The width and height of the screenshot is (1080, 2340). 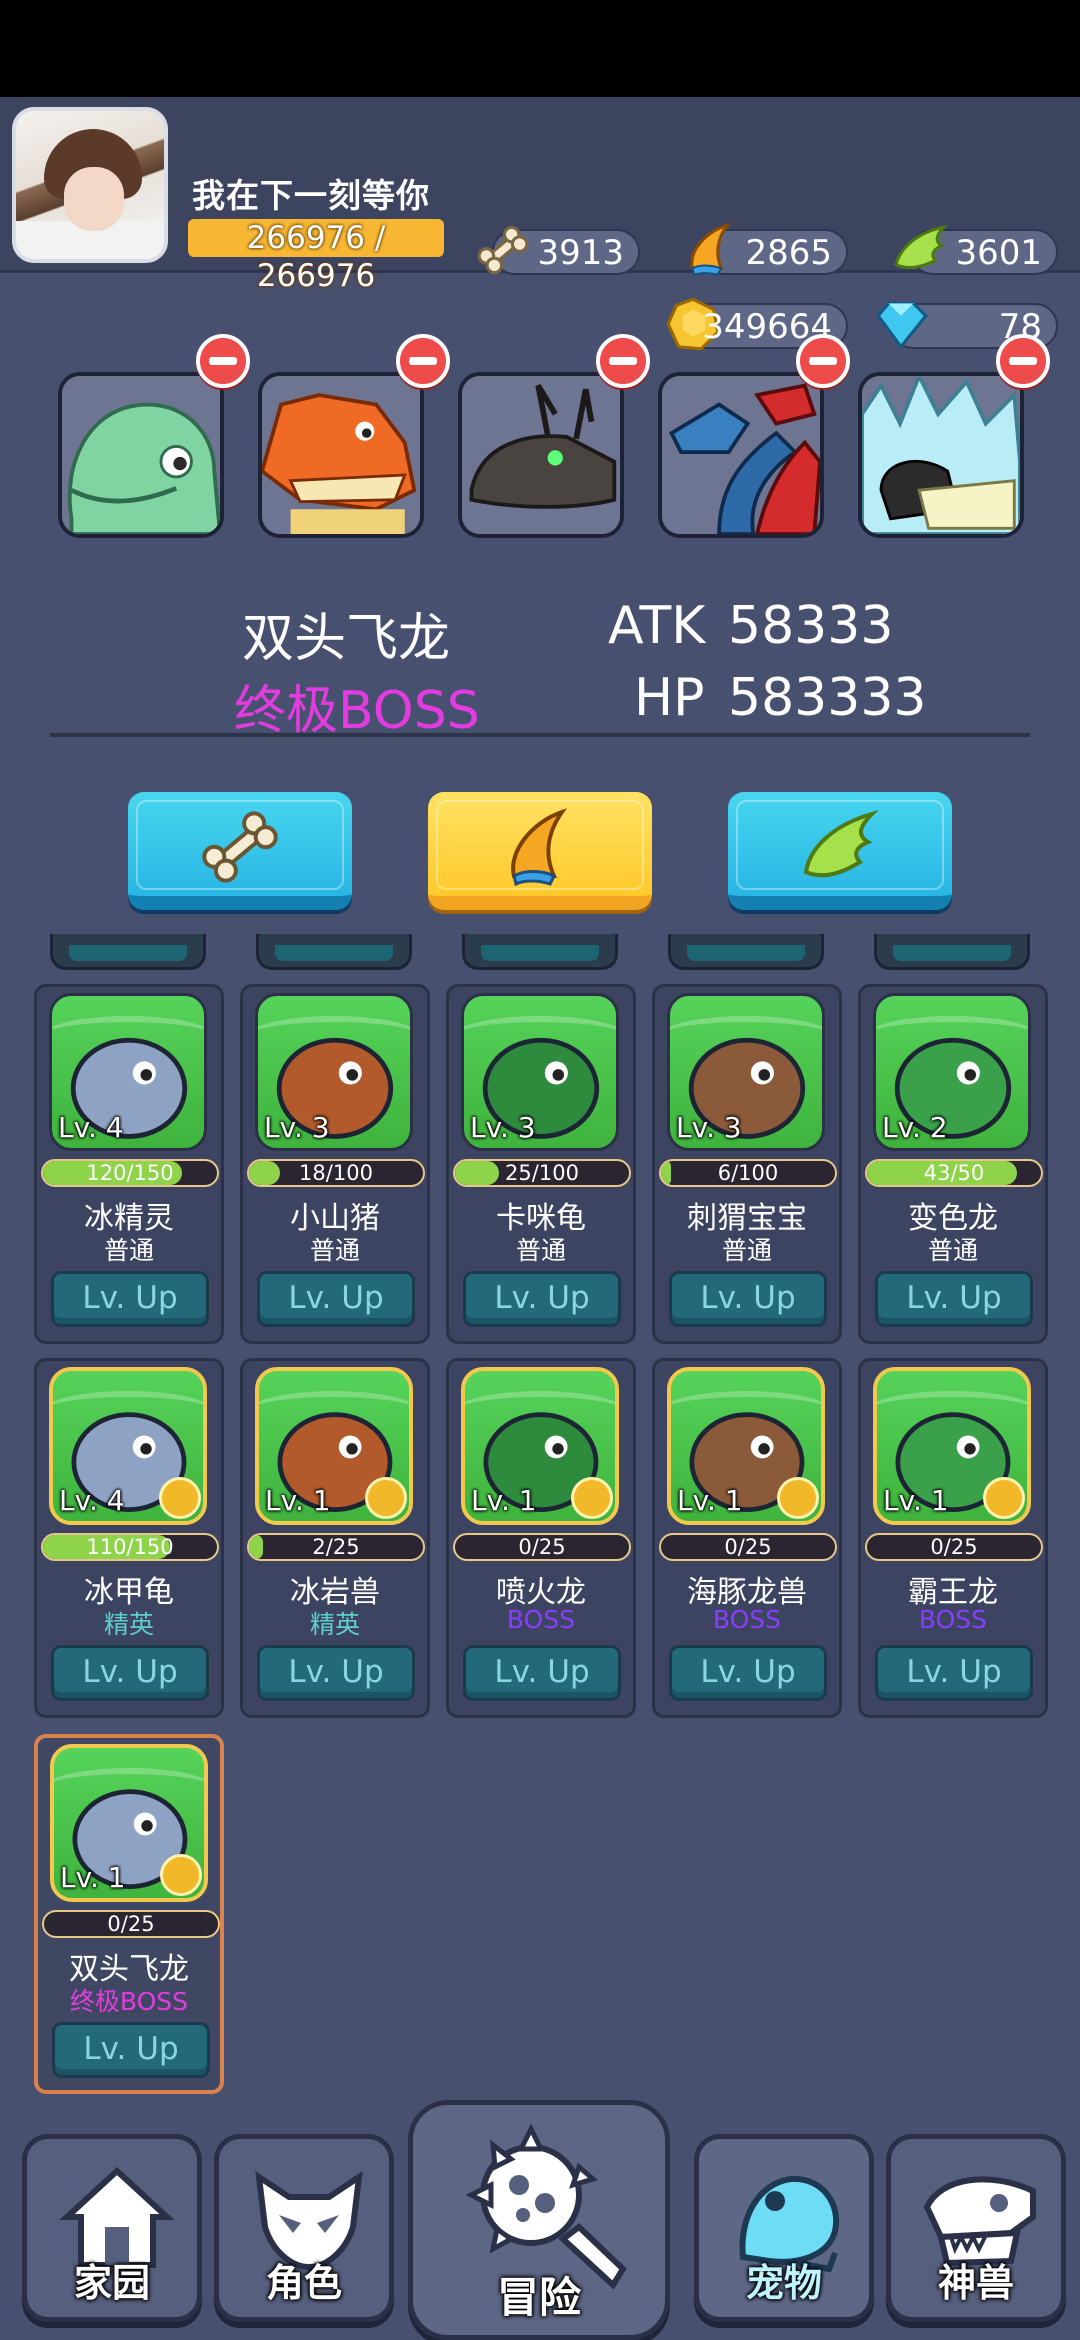 What do you see at coordinates (539, 2220) in the screenshot?
I see `nav-adventure: 冒险` at bounding box center [539, 2220].